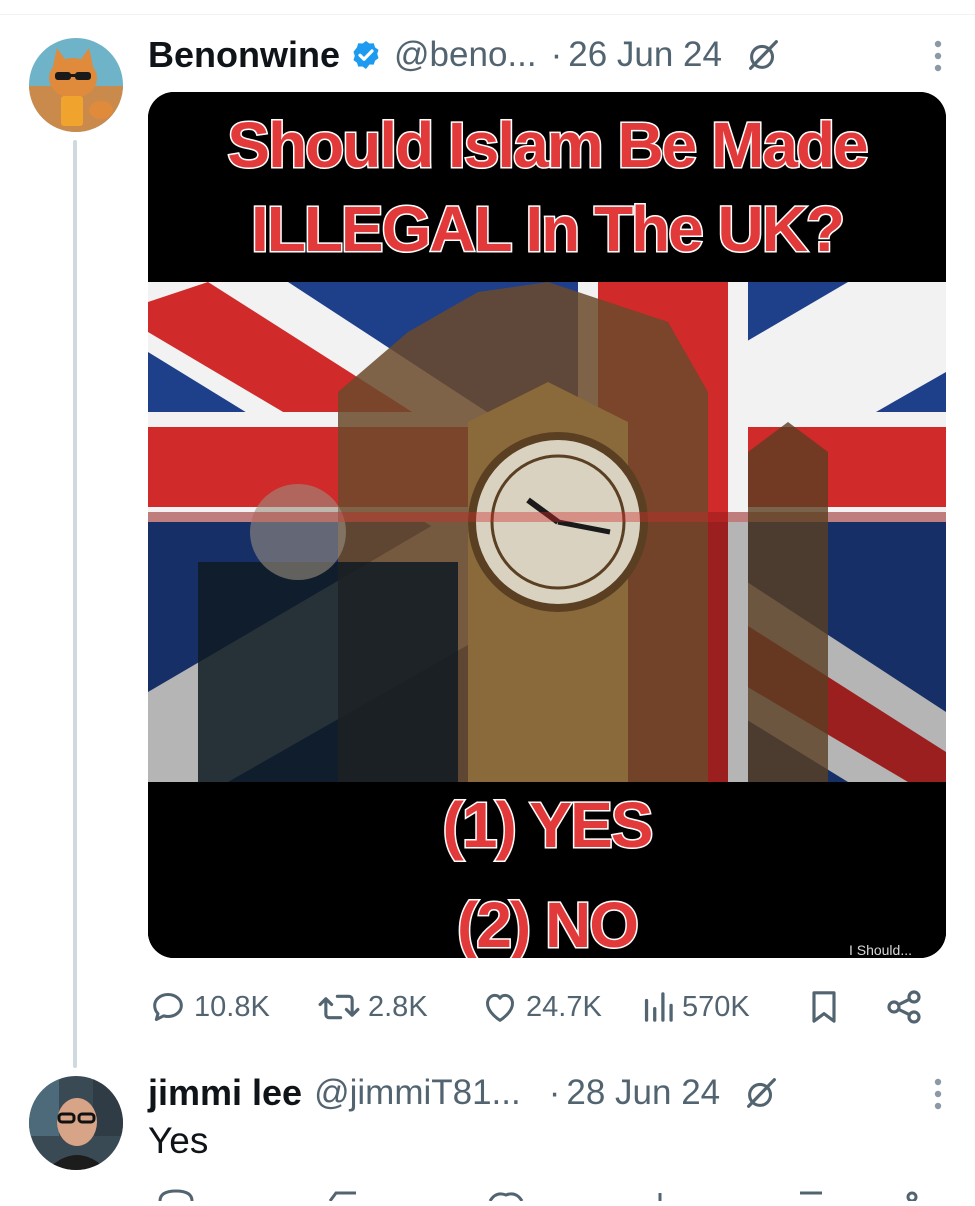  I want to click on tweet-date: 26 Jun 24, so click(645, 55).